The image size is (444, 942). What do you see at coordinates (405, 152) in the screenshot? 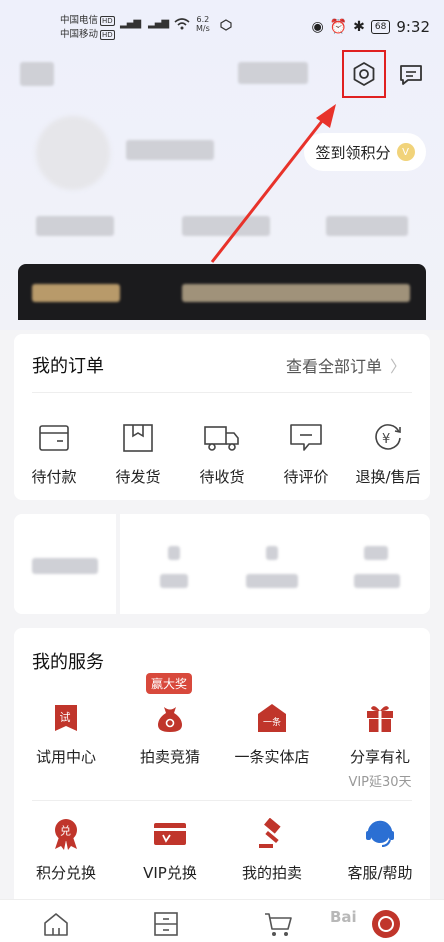
I see `coin-icon: V` at bounding box center [405, 152].